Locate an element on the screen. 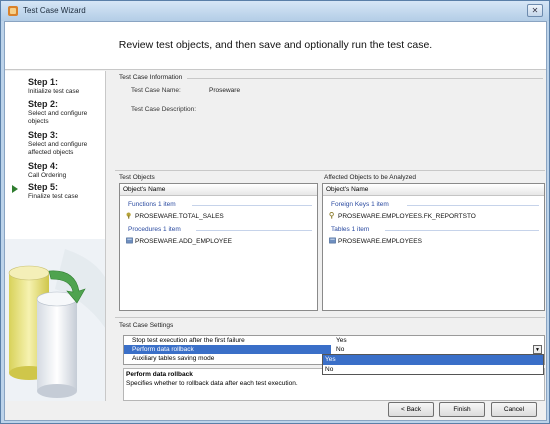 Image resolution: width=550 pixels, height=424 pixels. title-bar: Test Case Wizard ✕ is located at coordinates (275, 11).